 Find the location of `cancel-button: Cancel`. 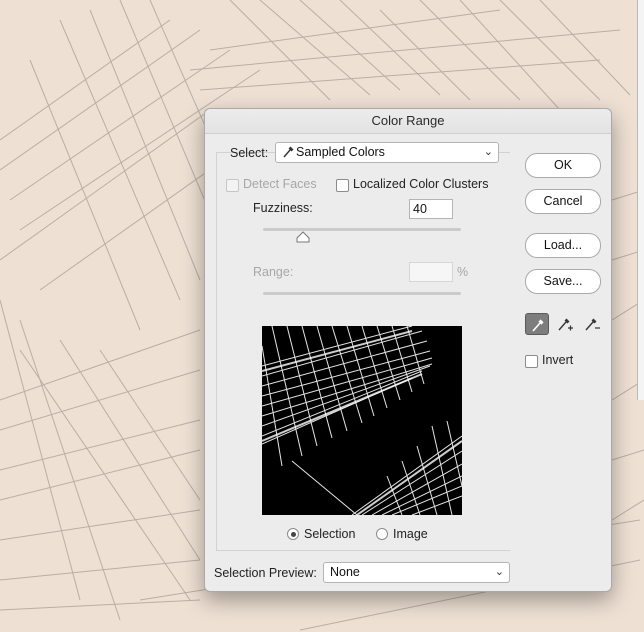

cancel-button: Cancel is located at coordinates (563, 201).